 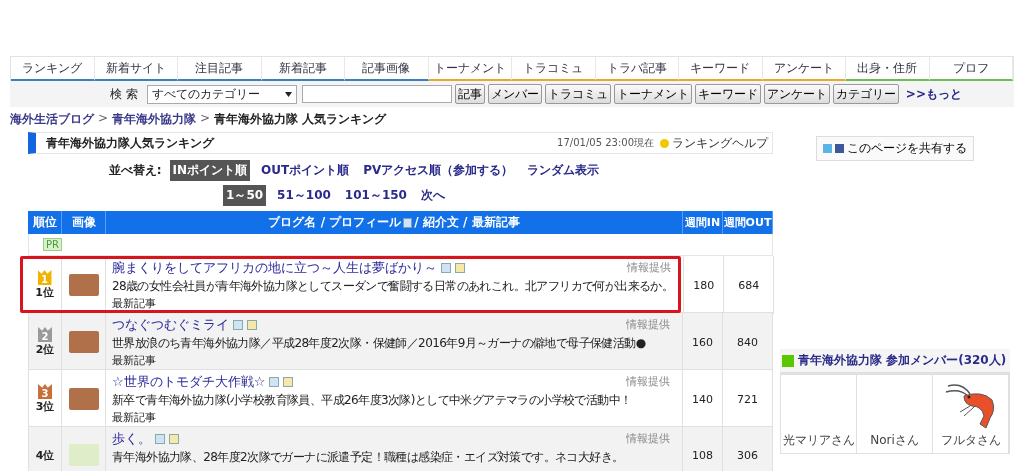 I want to click on sort-label: 並べ替え:, so click(x=135, y=170).